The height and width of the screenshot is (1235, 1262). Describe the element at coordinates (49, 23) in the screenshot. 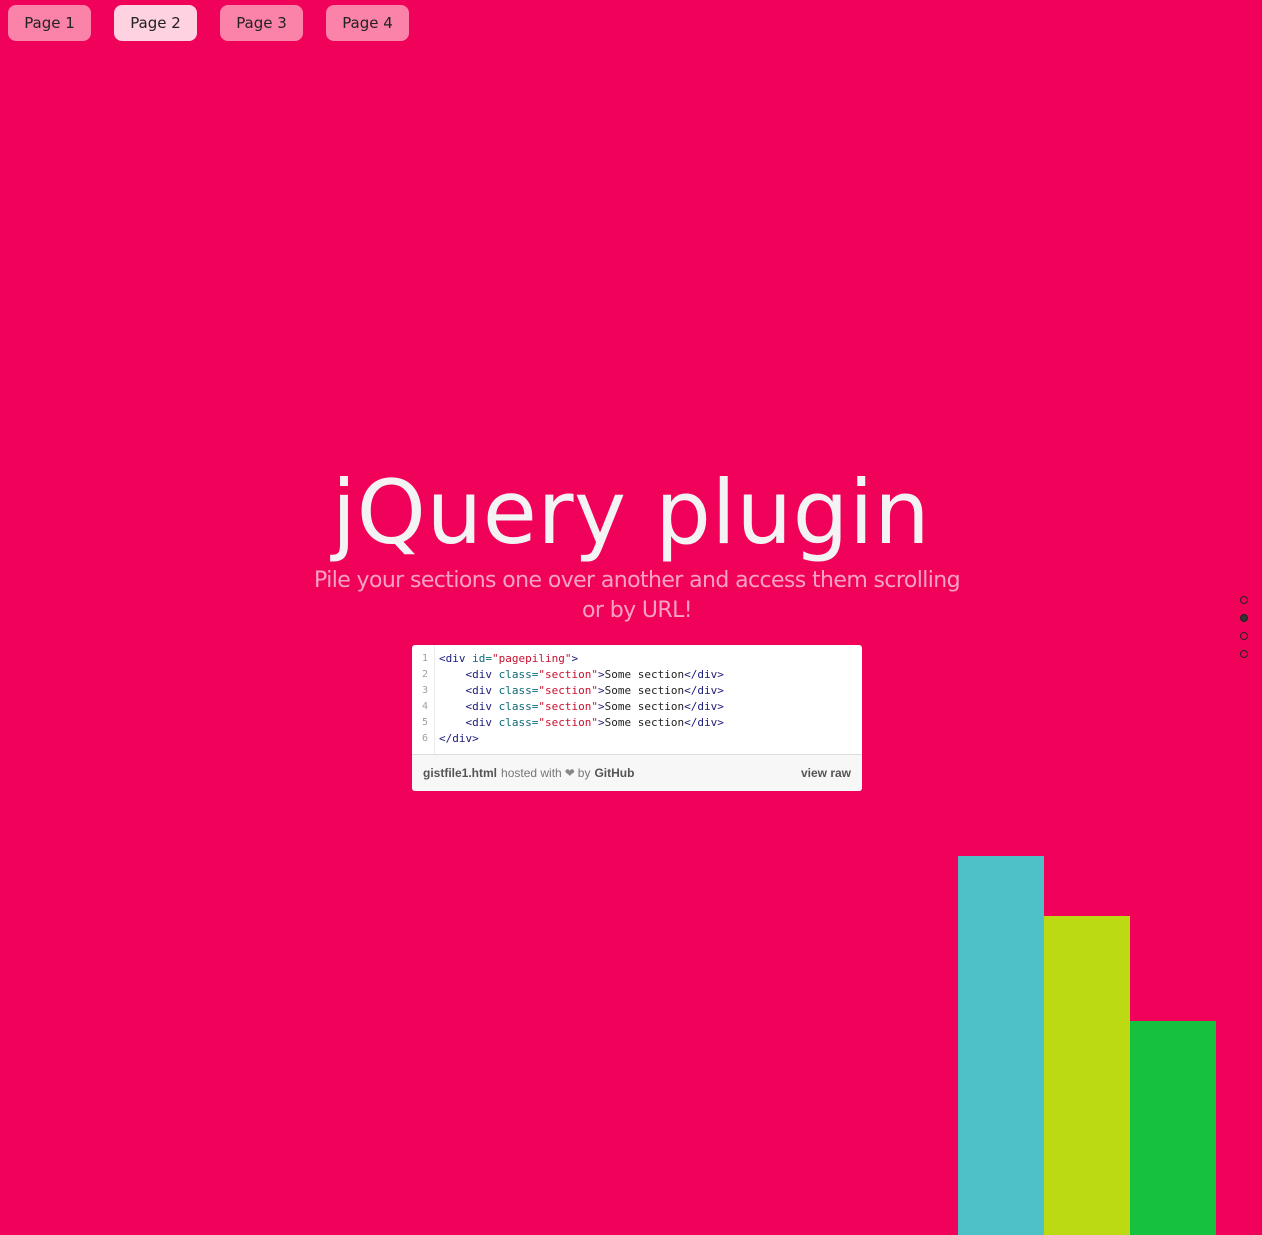

I see `menu-item-page-1: Page 1` at that location.